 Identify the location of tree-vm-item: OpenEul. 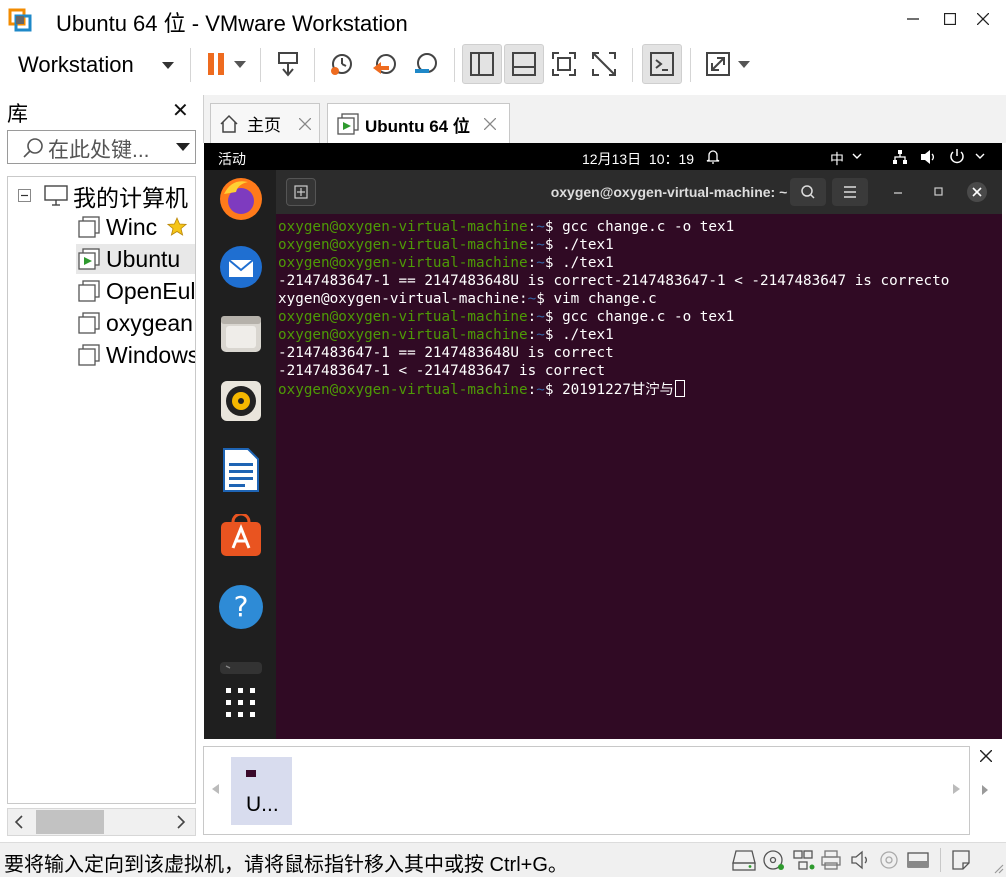
(137, 291).